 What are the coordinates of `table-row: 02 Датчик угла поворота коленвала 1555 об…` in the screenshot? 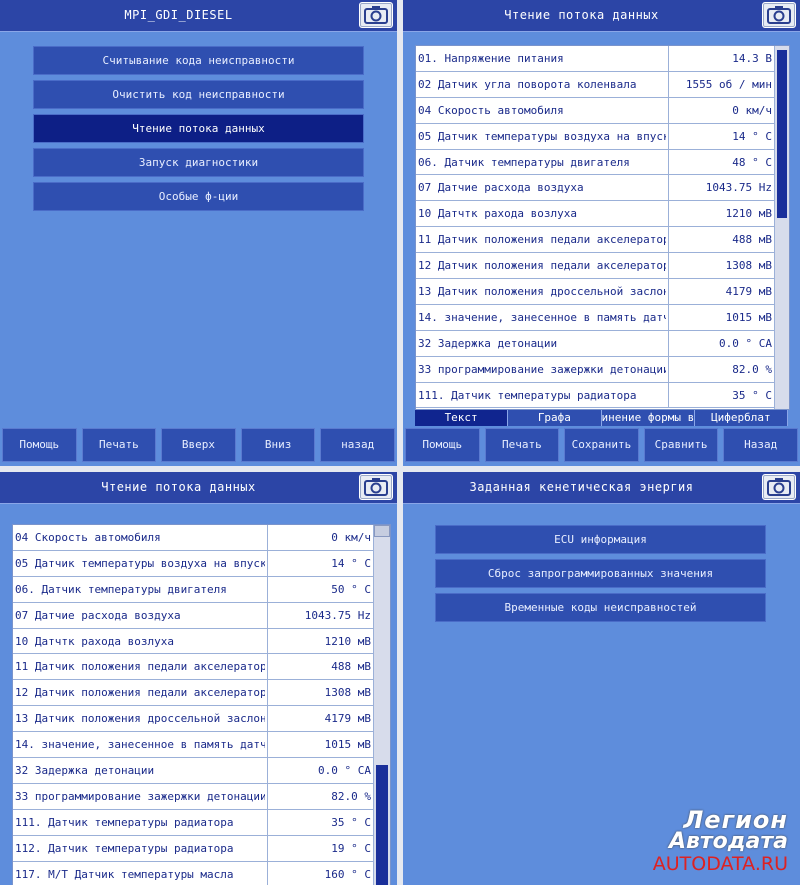 It's located at (602, 84).